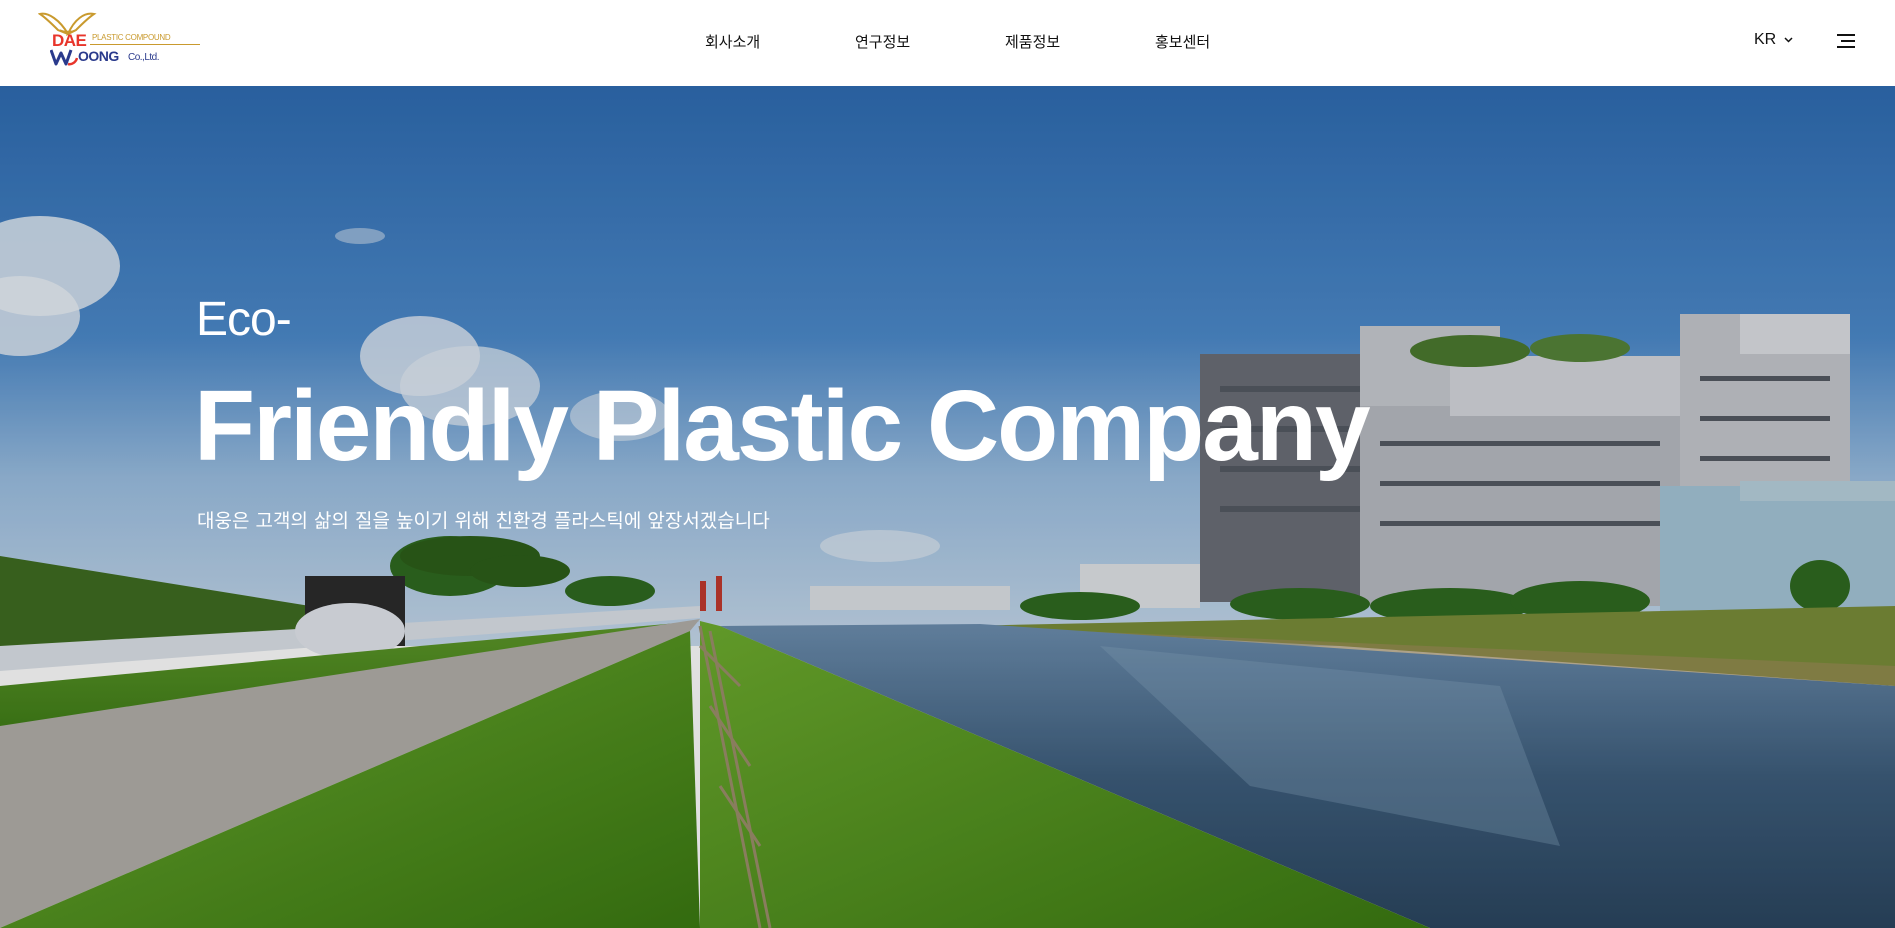 The height and width of the screenshot is (928, 1895). I want to click on nav-item-products: 제품정보, so click(1032, 41).